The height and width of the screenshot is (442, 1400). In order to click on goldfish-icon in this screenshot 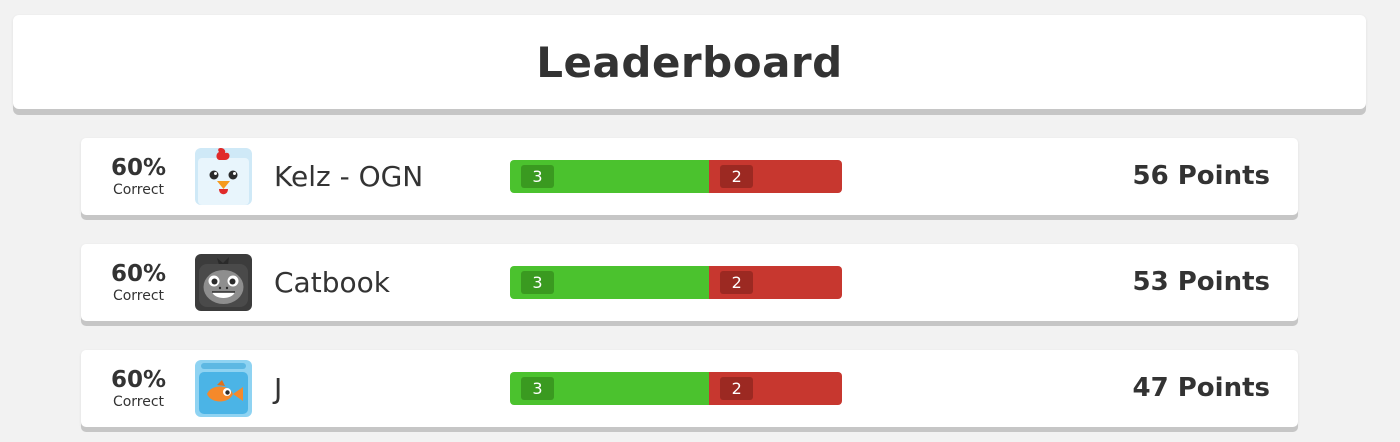, I will do `click(223, 388)`.